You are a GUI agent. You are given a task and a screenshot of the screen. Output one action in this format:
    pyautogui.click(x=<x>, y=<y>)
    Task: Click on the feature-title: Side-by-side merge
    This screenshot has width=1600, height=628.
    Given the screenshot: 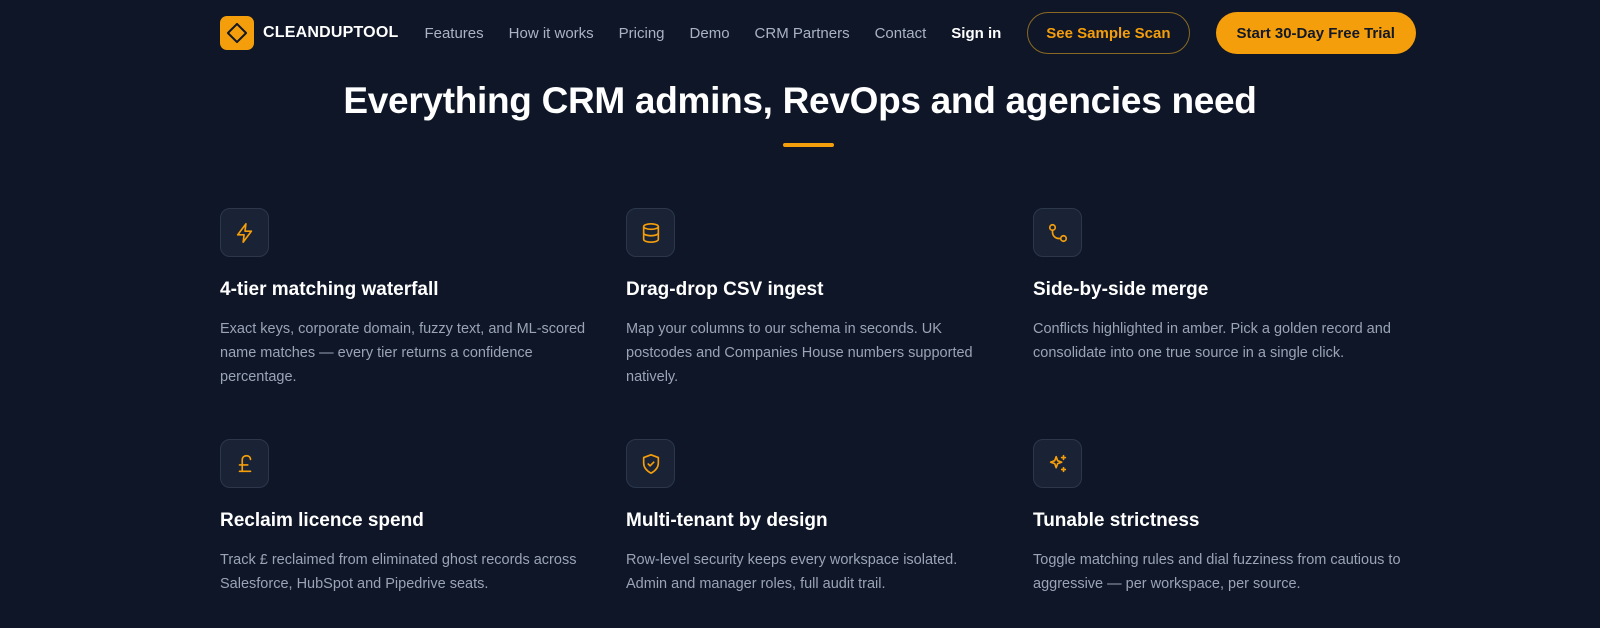 What is the action you would take?
    pyautogui.click(x=1121, y=289)
    